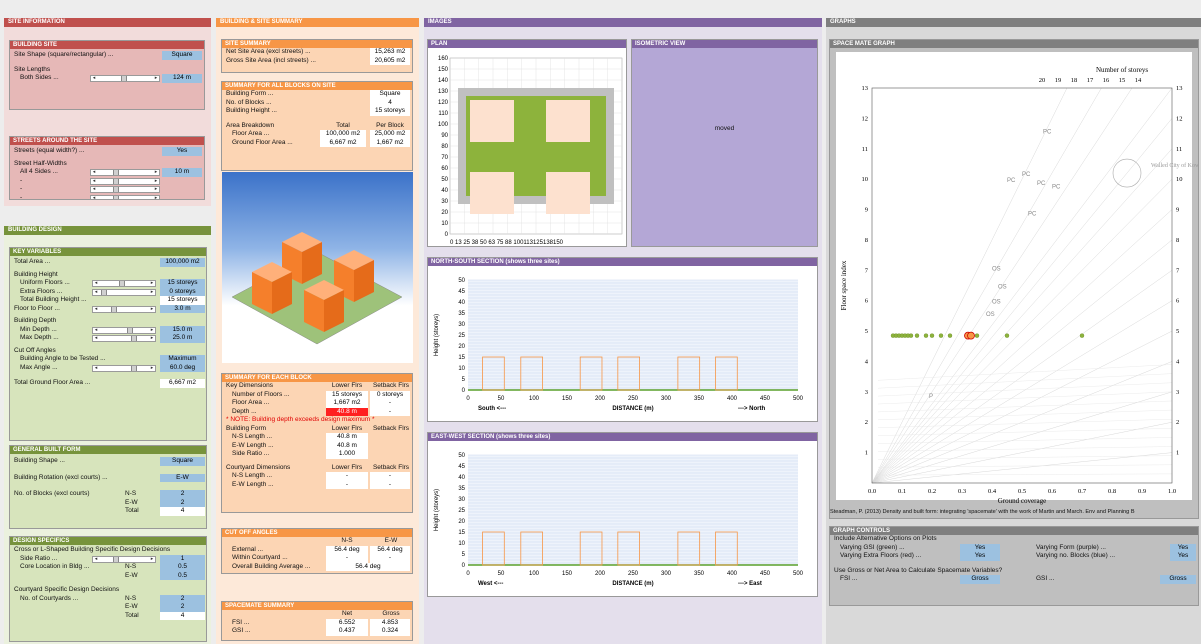 Image resolution: width=1201 pixels, height=644 pixels. Describe the element at coordinates (866, 422) in the screenshot. I see `y-tick-label: 2` at that location.